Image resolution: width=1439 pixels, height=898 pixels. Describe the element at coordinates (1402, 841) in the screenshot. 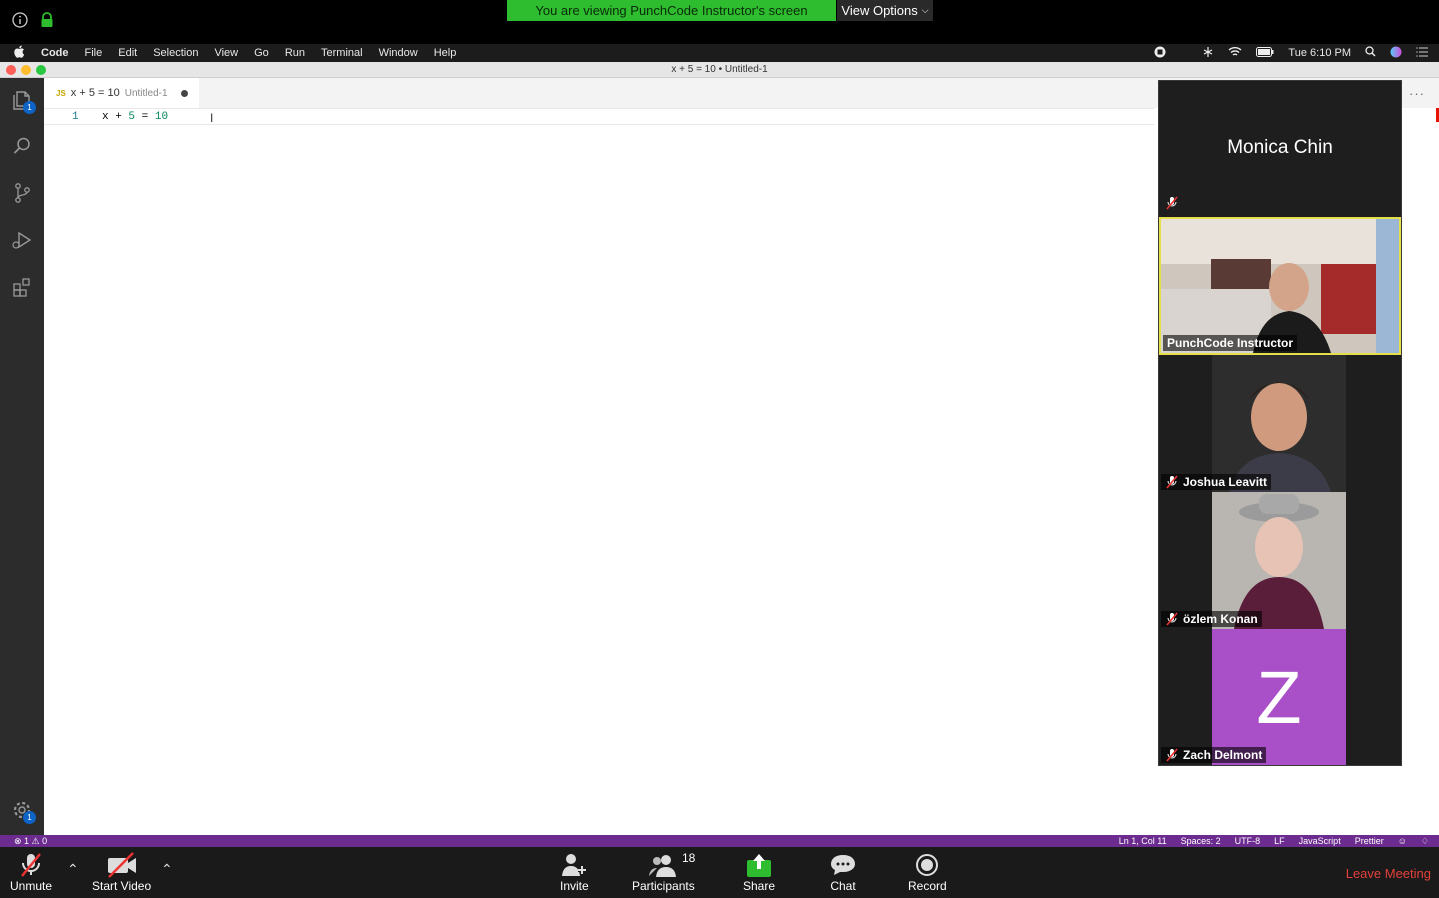

I see `feedback-icon: ☺` at that location.